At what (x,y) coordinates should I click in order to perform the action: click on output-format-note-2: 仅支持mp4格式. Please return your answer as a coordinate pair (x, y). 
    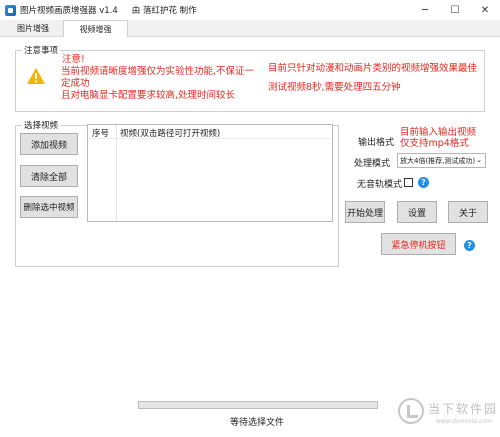
    Looking at the image, I should click on (434, 143).